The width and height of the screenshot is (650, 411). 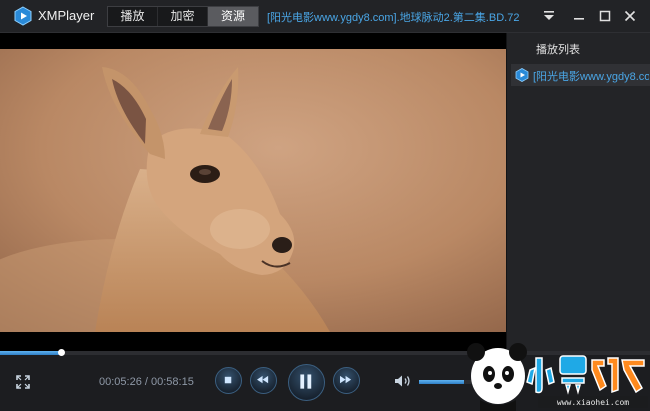 I want to click on fast-forward-icon, so click(x=346, y=379).